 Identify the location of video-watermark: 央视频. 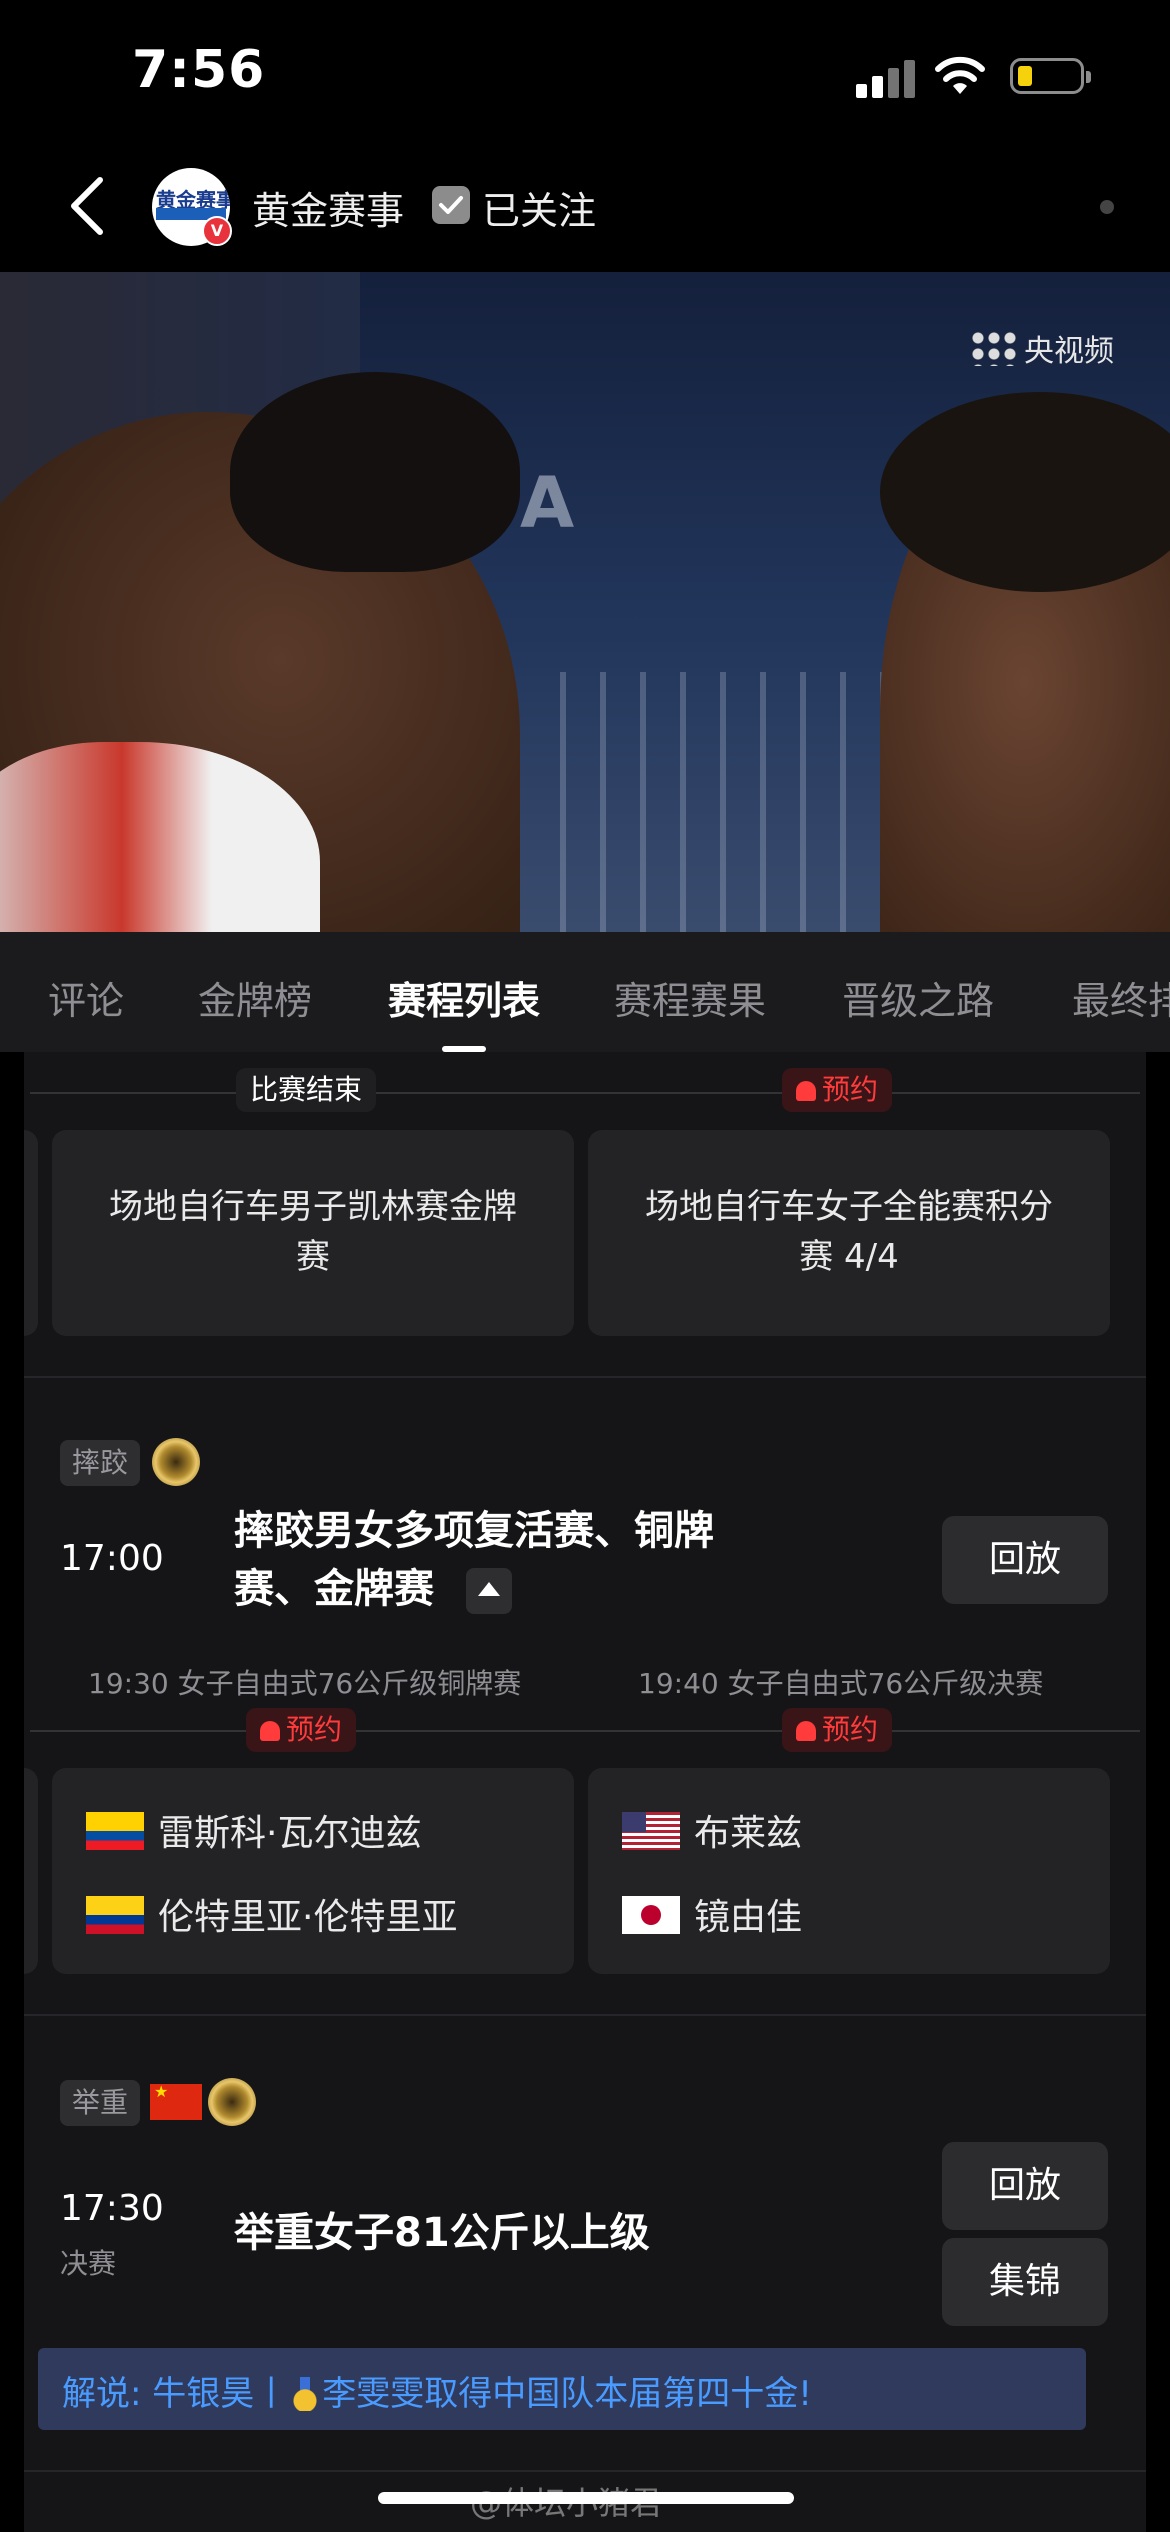
(1042, 348).